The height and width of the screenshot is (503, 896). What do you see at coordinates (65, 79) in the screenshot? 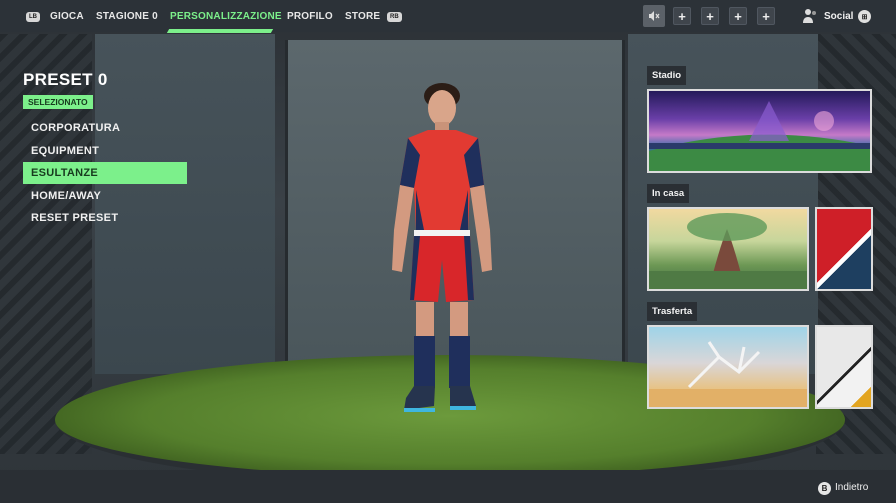
I see `preset-title: PRESET 0` at bounding box center [65, 79].